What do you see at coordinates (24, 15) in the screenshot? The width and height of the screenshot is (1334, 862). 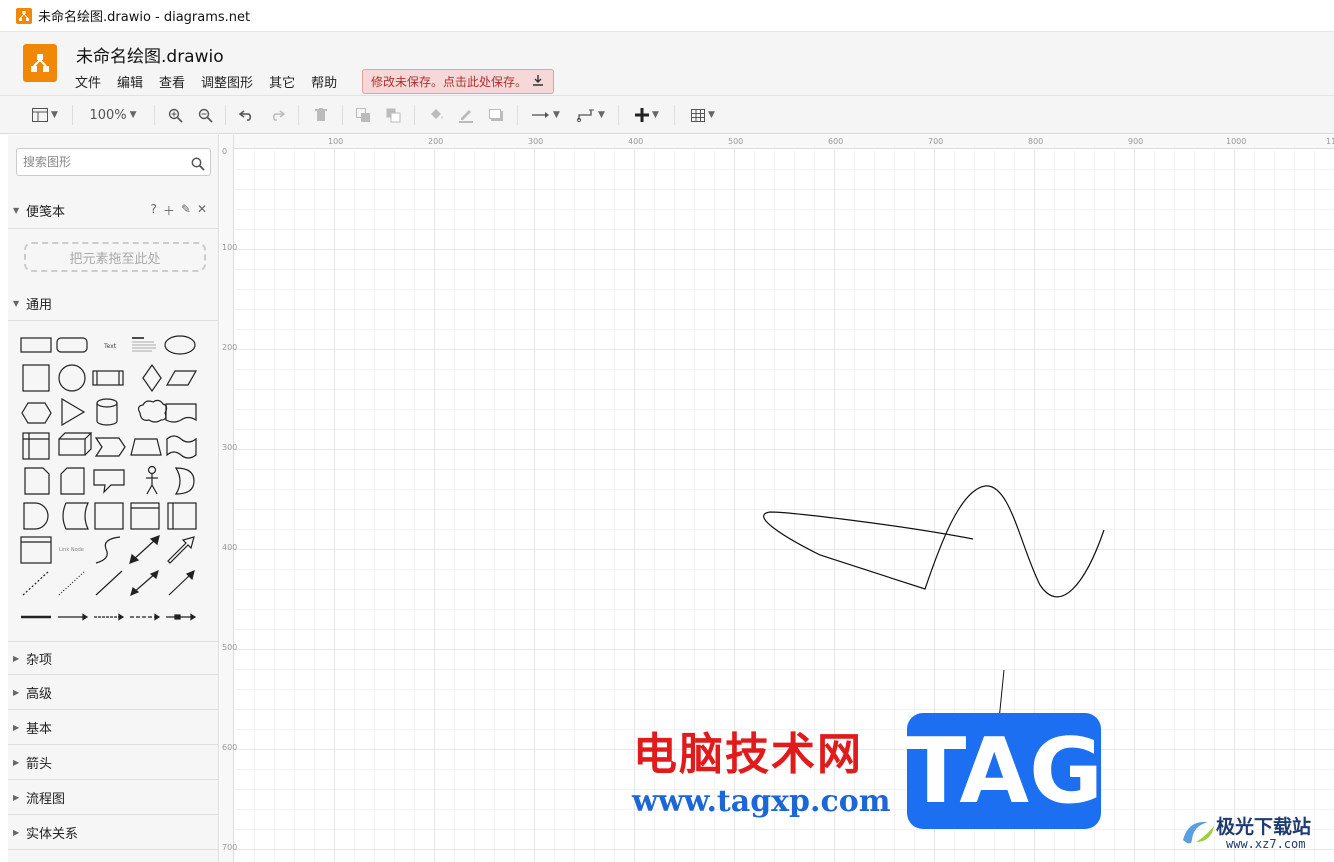 I see `drawio-app-icon` at bounding box center [24, 15].